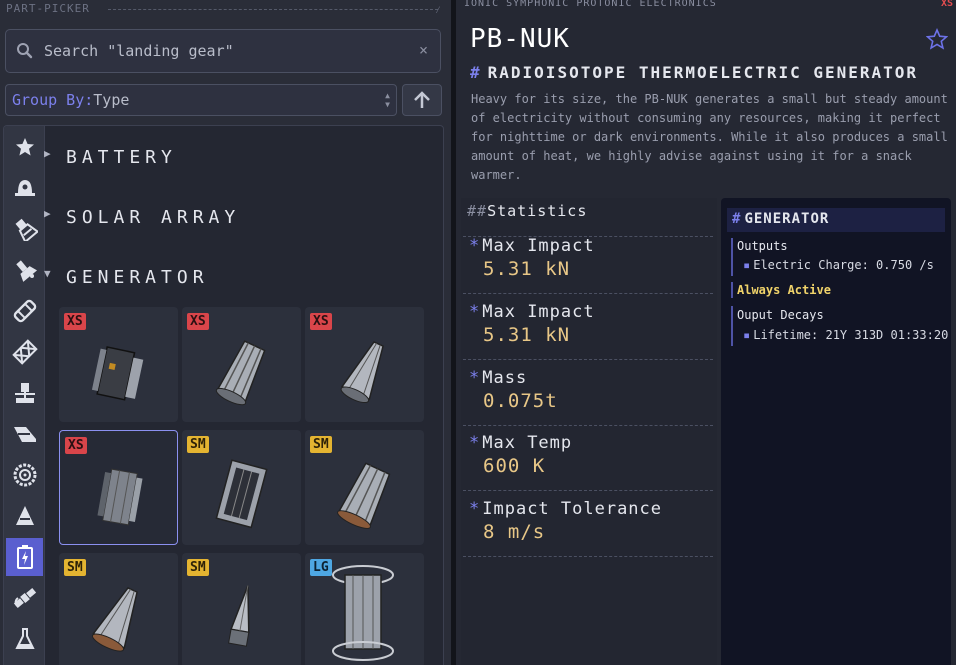 The image size is (956, 665). What do you see at coordinates (438, 11) in the screenshot?
I see `resize-corner-icon: ⁄` at bounding box center [438, 11].